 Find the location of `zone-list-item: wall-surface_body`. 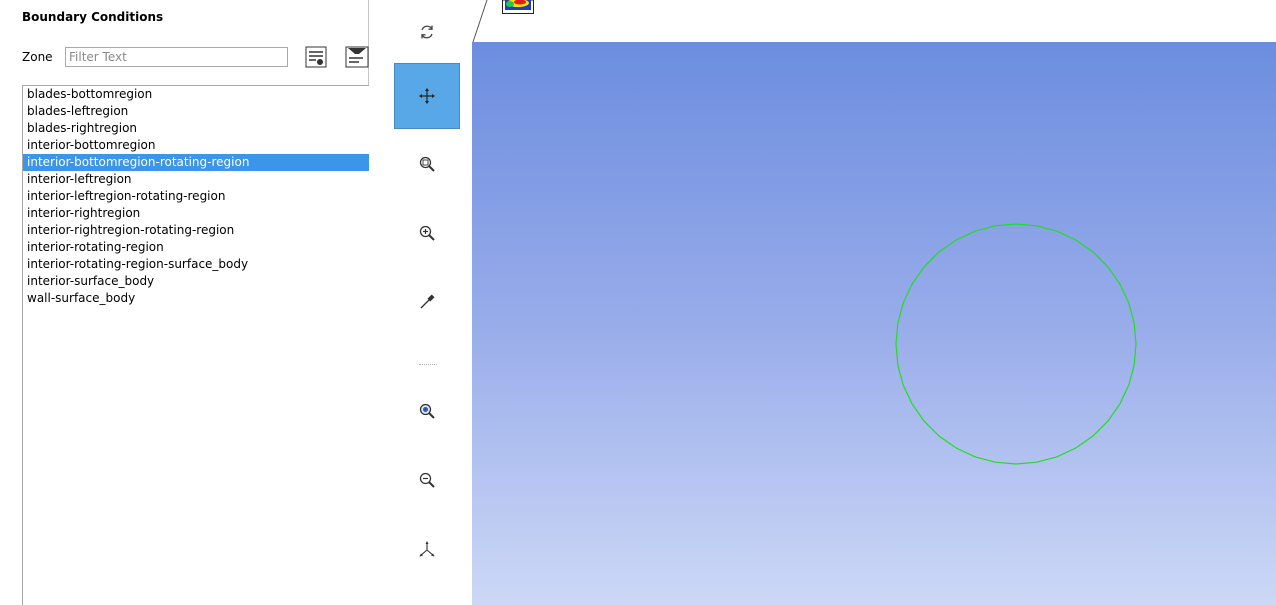

zone-list-item: wall-surface_body is located at coordinates (196, 298).